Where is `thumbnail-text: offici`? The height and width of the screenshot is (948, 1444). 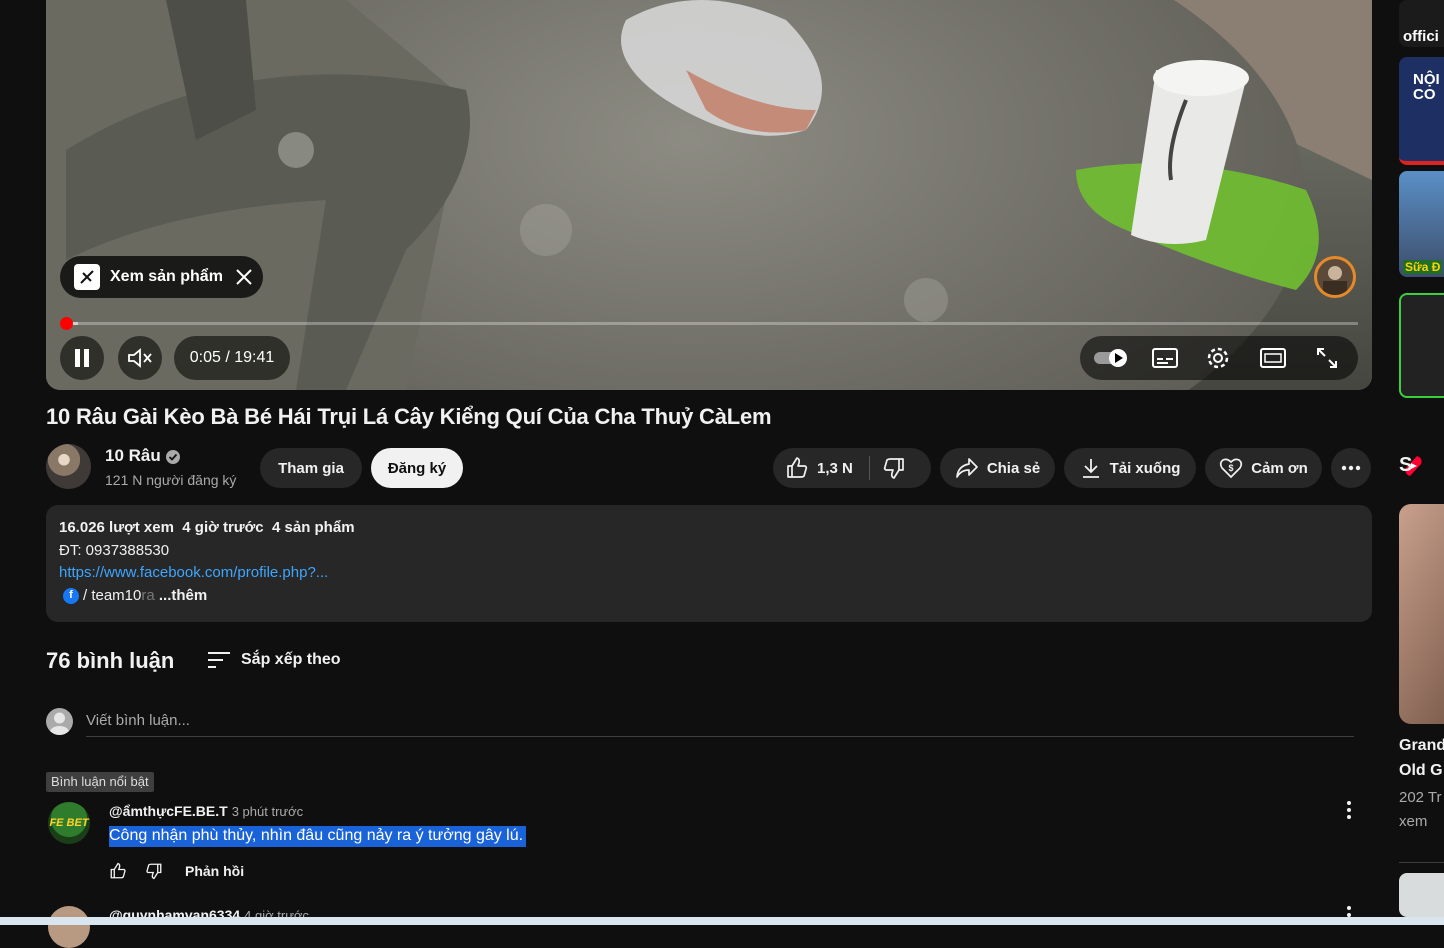
thumbnail-text: offici is located at coordinates (1421, 36).